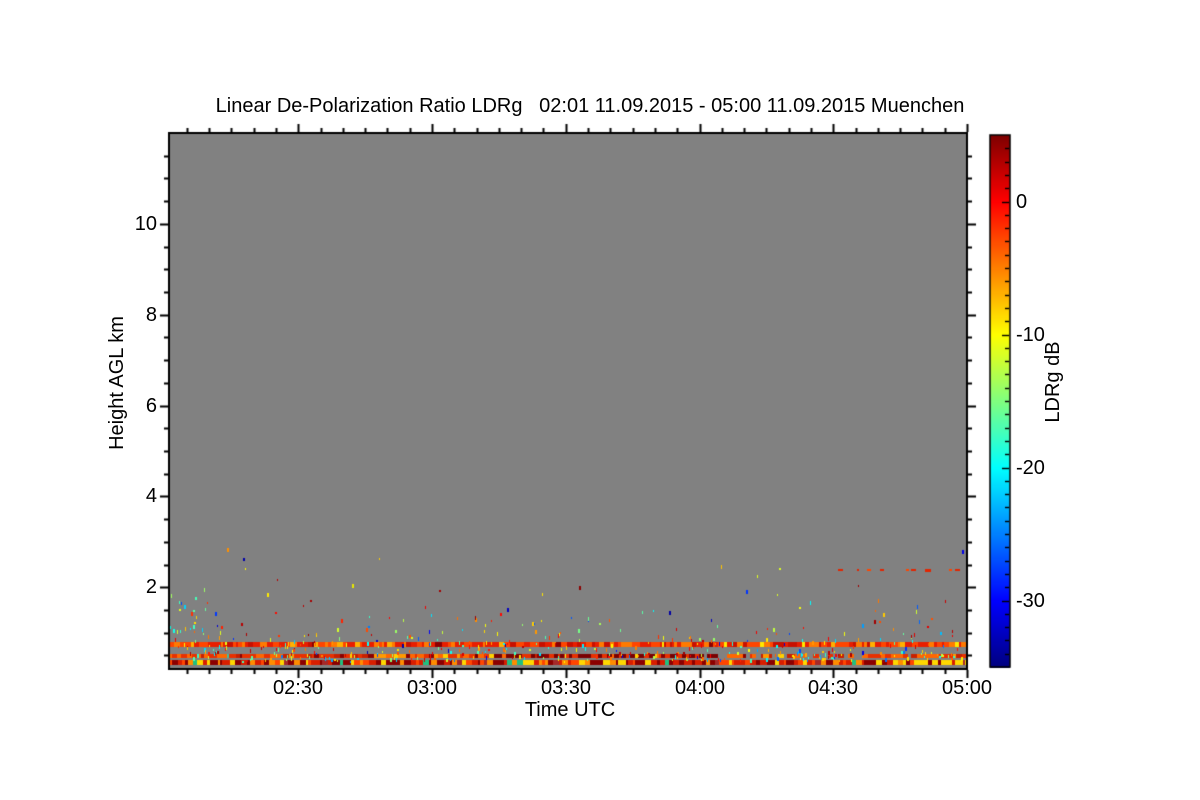 The width and height of the screenshot is (1200, 800). What do you see at coordinates (570, 710) in the screenshot?
I see `x-axis-label: Time UTC` at bounding box center [570, 710].